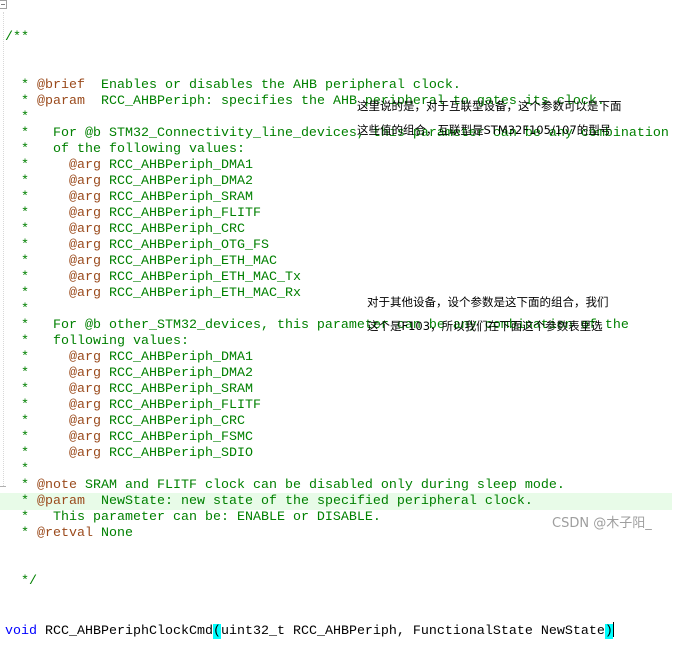 Image resolution: width=682 pixels, height=670 pixels. What do you see at coordinates (176, 357) in the screenshot?
I see `comment-text: RCC_AHBPeriph_DMA1` at bounding box center [176, 357].